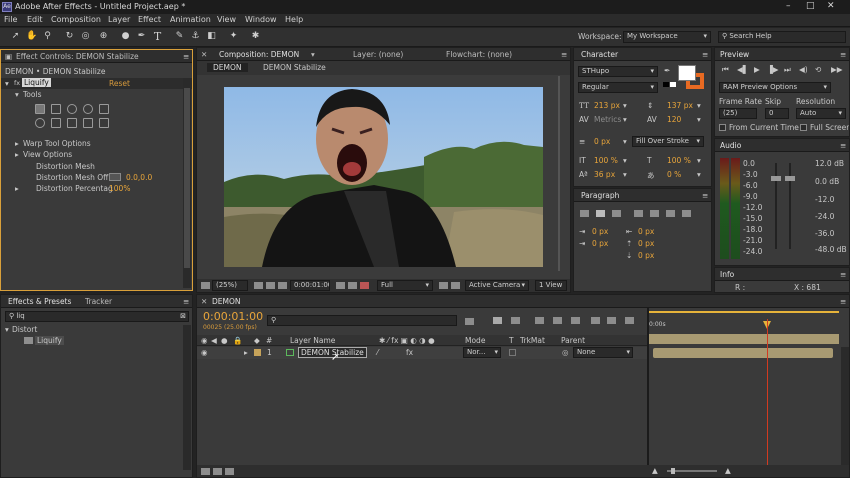 Image resolution: width=850 pixels, height=478 pixels. What do you see at coordinates (97, 316) in the screenshot?
I see `effects-search-field: ⚲ liq ⊠` at bounding box center [97, 316].